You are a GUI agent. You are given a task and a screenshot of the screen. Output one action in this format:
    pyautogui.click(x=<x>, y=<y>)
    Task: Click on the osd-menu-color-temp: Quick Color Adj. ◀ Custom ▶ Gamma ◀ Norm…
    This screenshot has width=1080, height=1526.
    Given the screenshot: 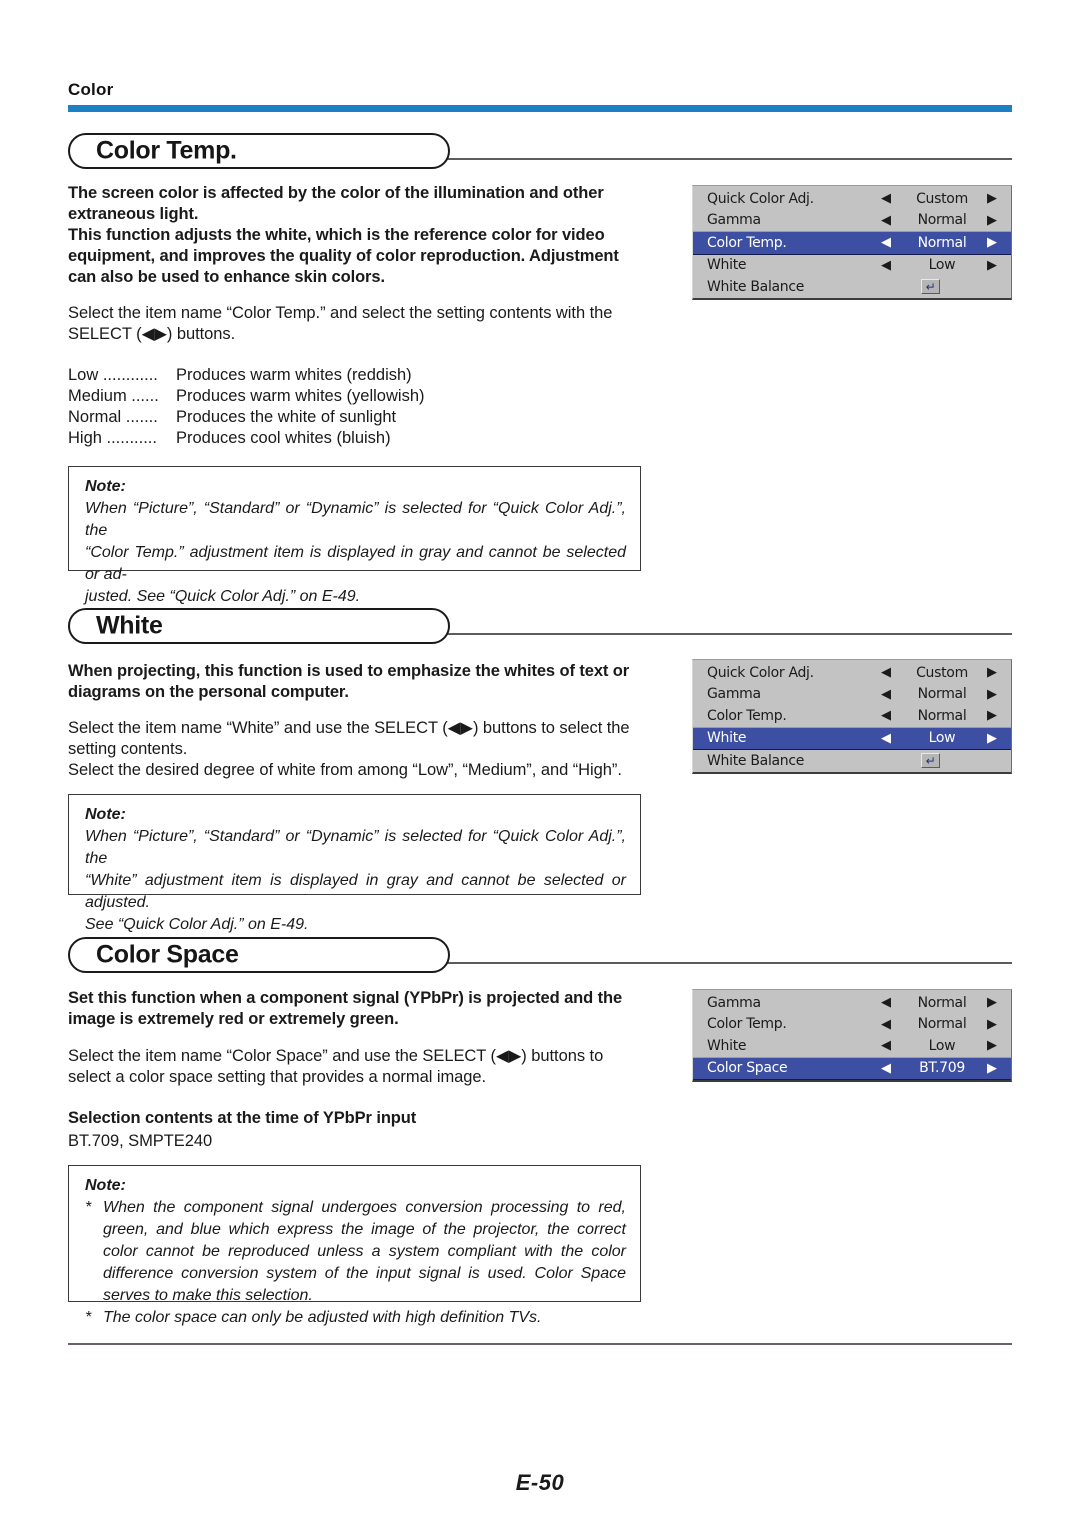 What is the action you would take?
    pyautogui.click(x=852, y=242)
    